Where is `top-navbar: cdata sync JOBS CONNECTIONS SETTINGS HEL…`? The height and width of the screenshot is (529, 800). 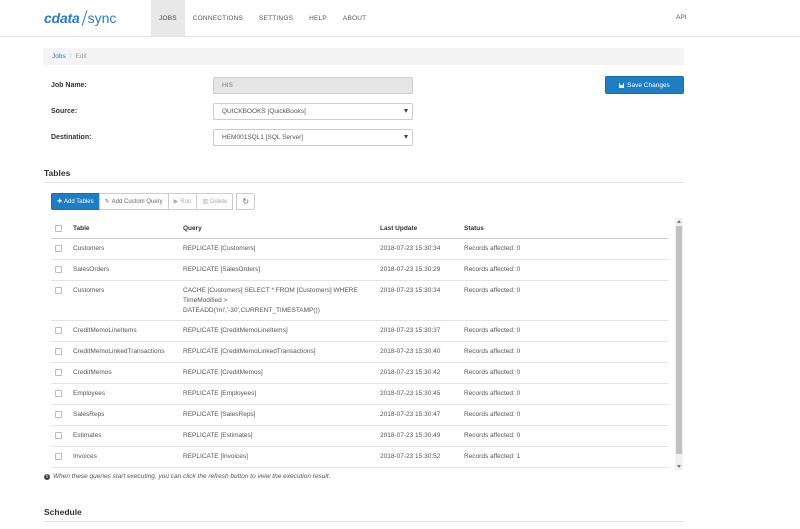 top-navbar: cdata sync JOBS CONNECTIONS SETTINGS HEL… is located at coordinates (400, 18).